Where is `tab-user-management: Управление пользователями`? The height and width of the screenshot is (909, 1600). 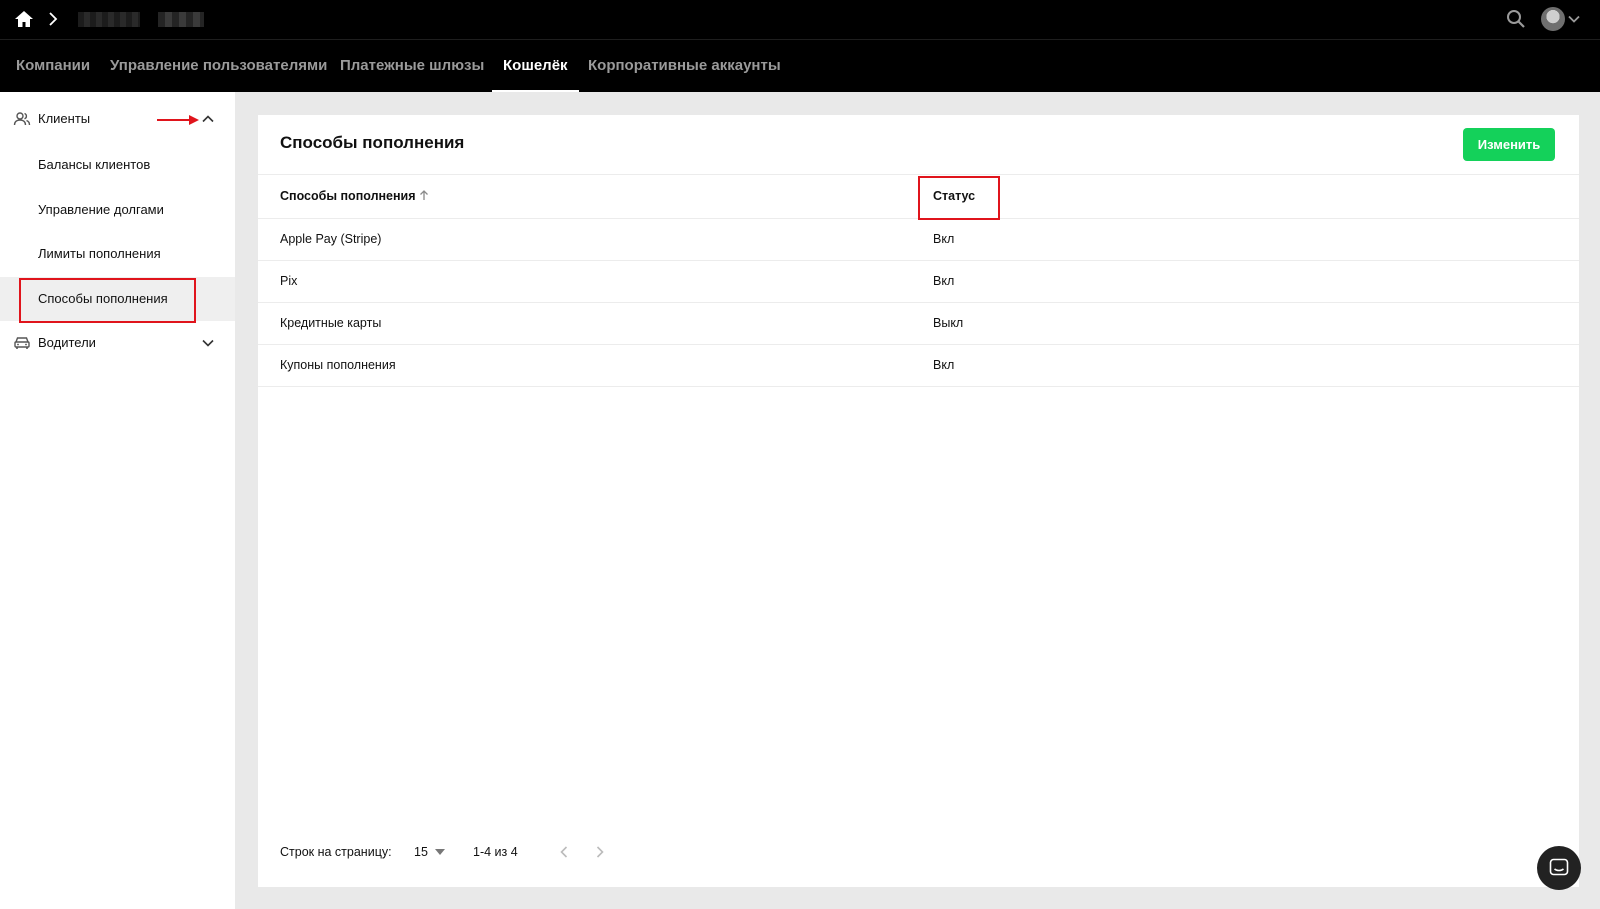
tab-user-management: Управление пользователями is located at coordinates (218, 66).